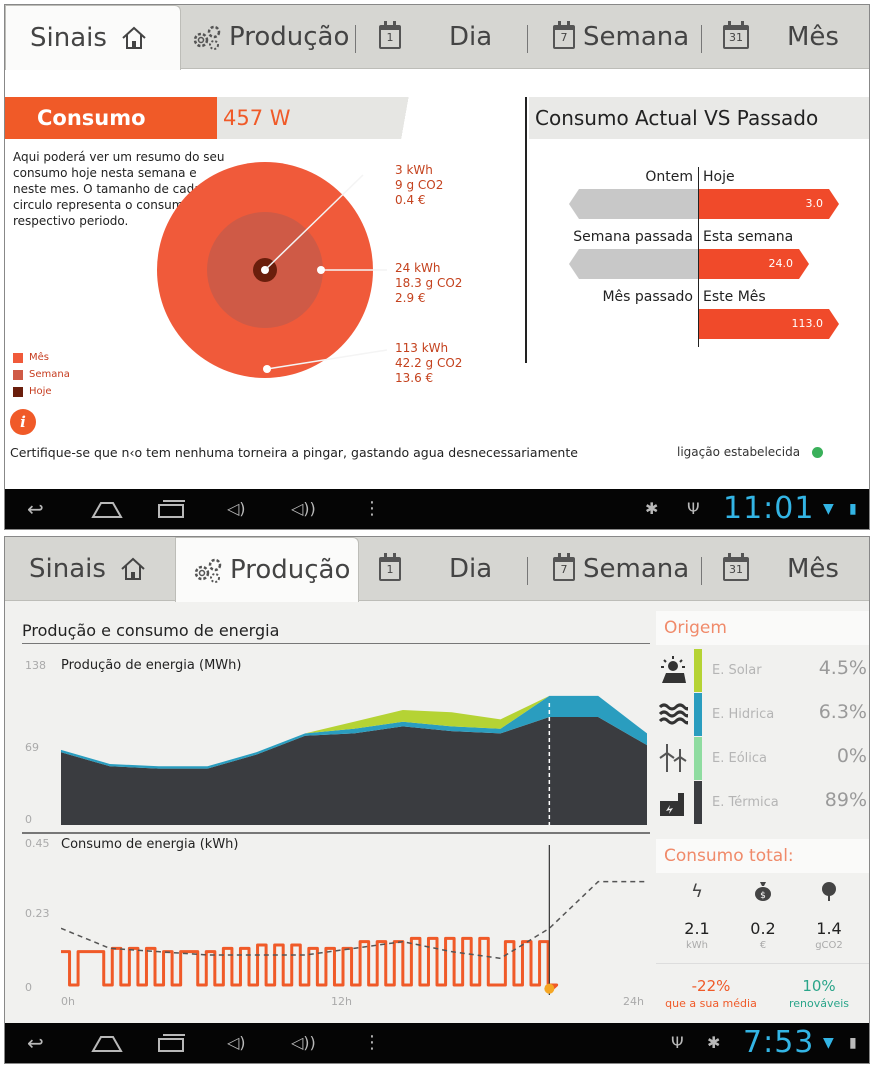  Describe the element at coordinates (763, 916) in the screenshot. I see `total-cost: $ 0.2 €` at that location.